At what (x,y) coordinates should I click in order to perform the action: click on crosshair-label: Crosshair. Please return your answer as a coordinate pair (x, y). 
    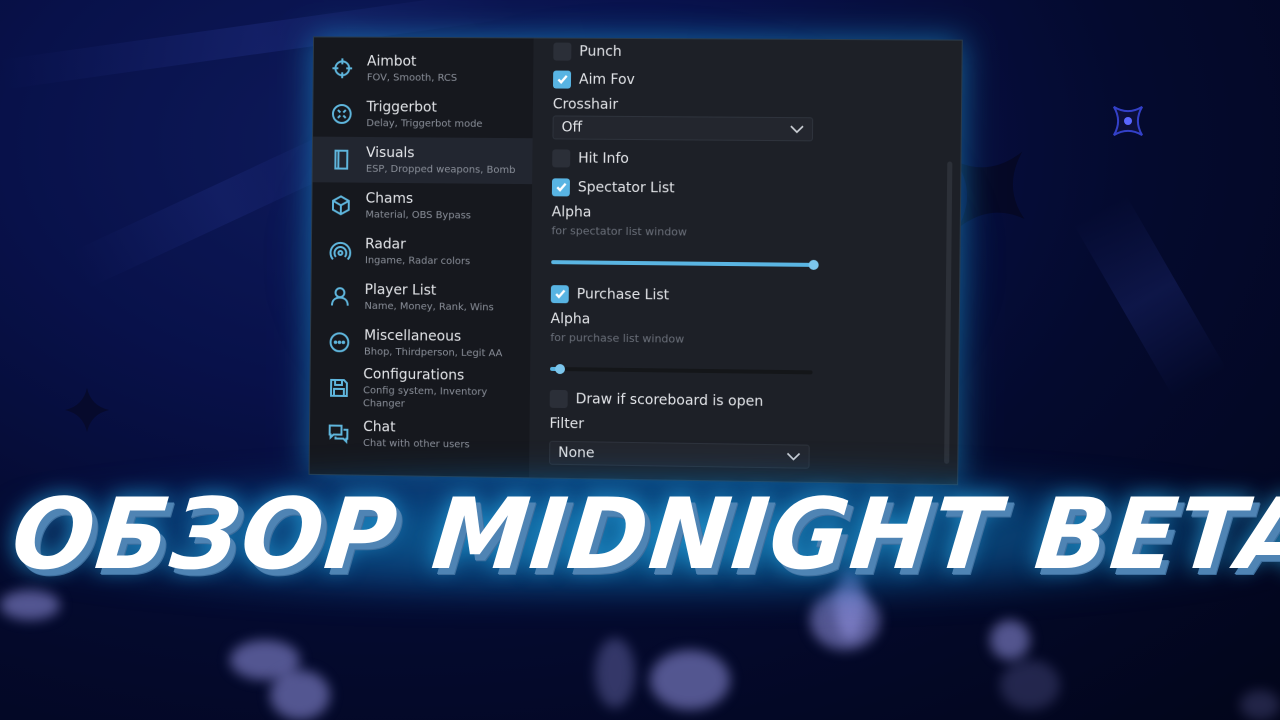
    Looking at the image, I should click on (585, 104).